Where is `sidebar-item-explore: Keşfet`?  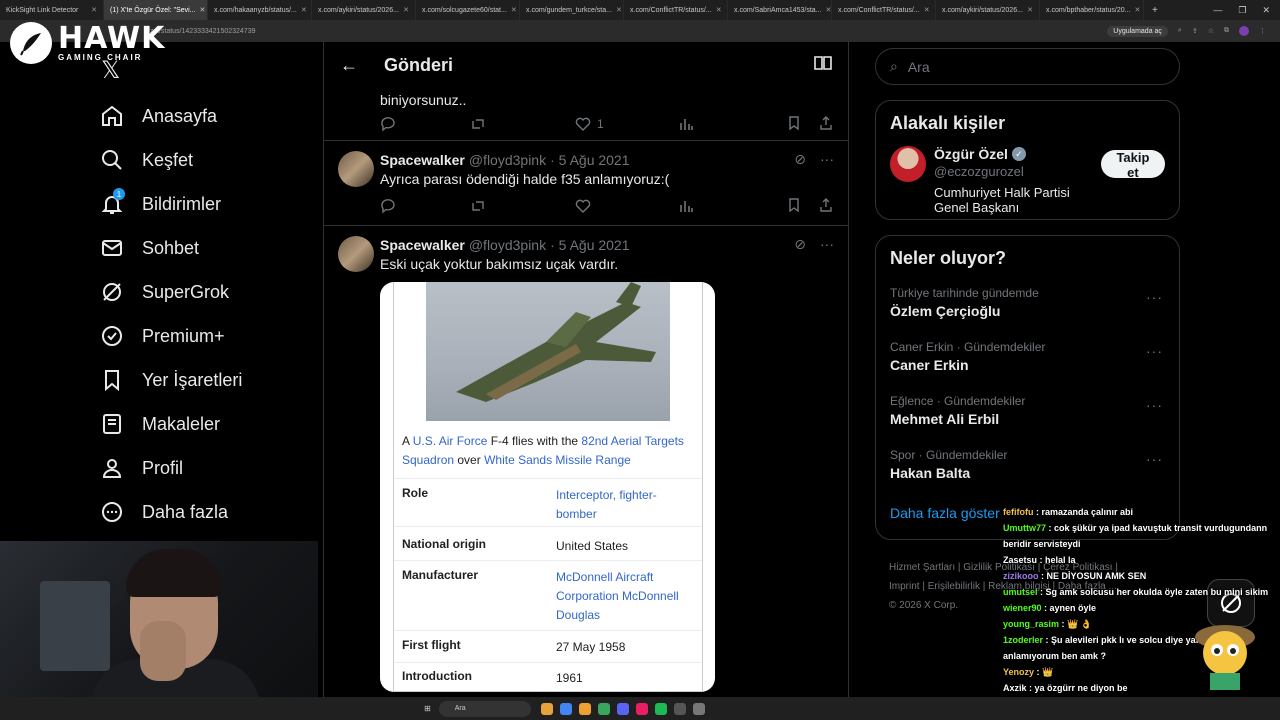 sidebar-item-explore: Keşfet is located at coordinates (210, 160).